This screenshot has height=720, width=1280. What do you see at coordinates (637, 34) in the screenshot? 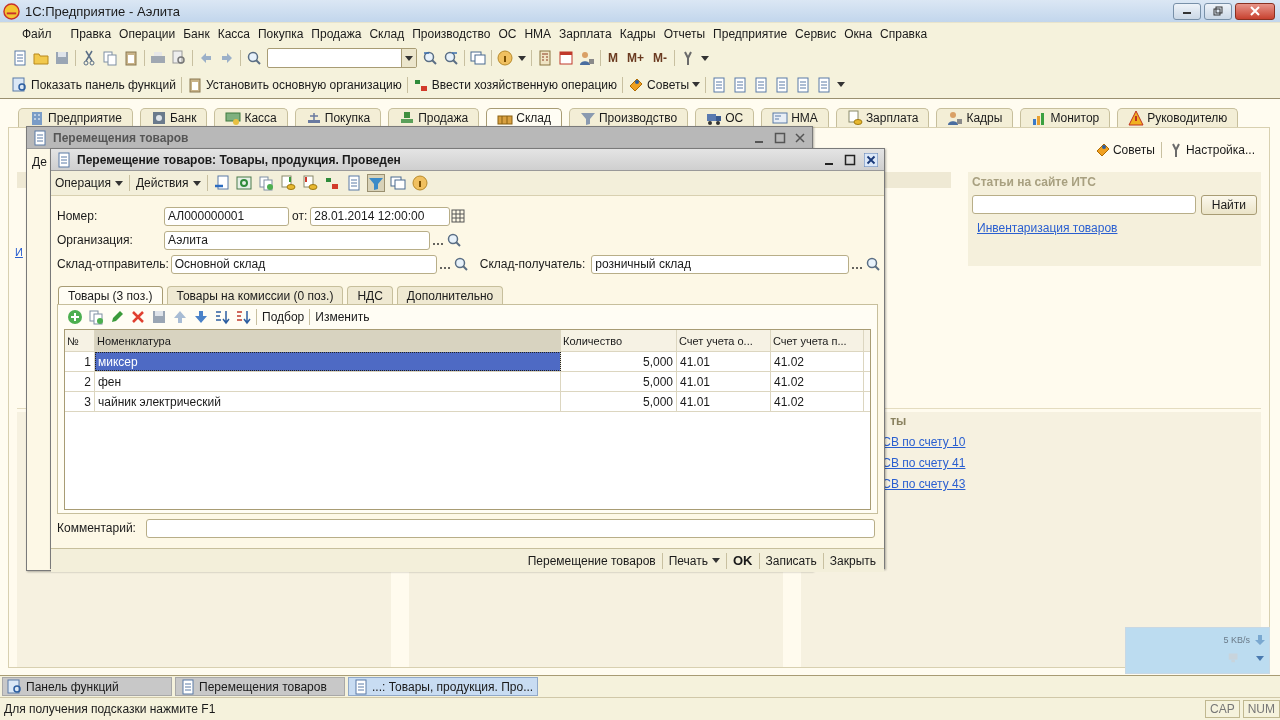
I see `menu-item: Кадры` at bounding box center [637, 34].